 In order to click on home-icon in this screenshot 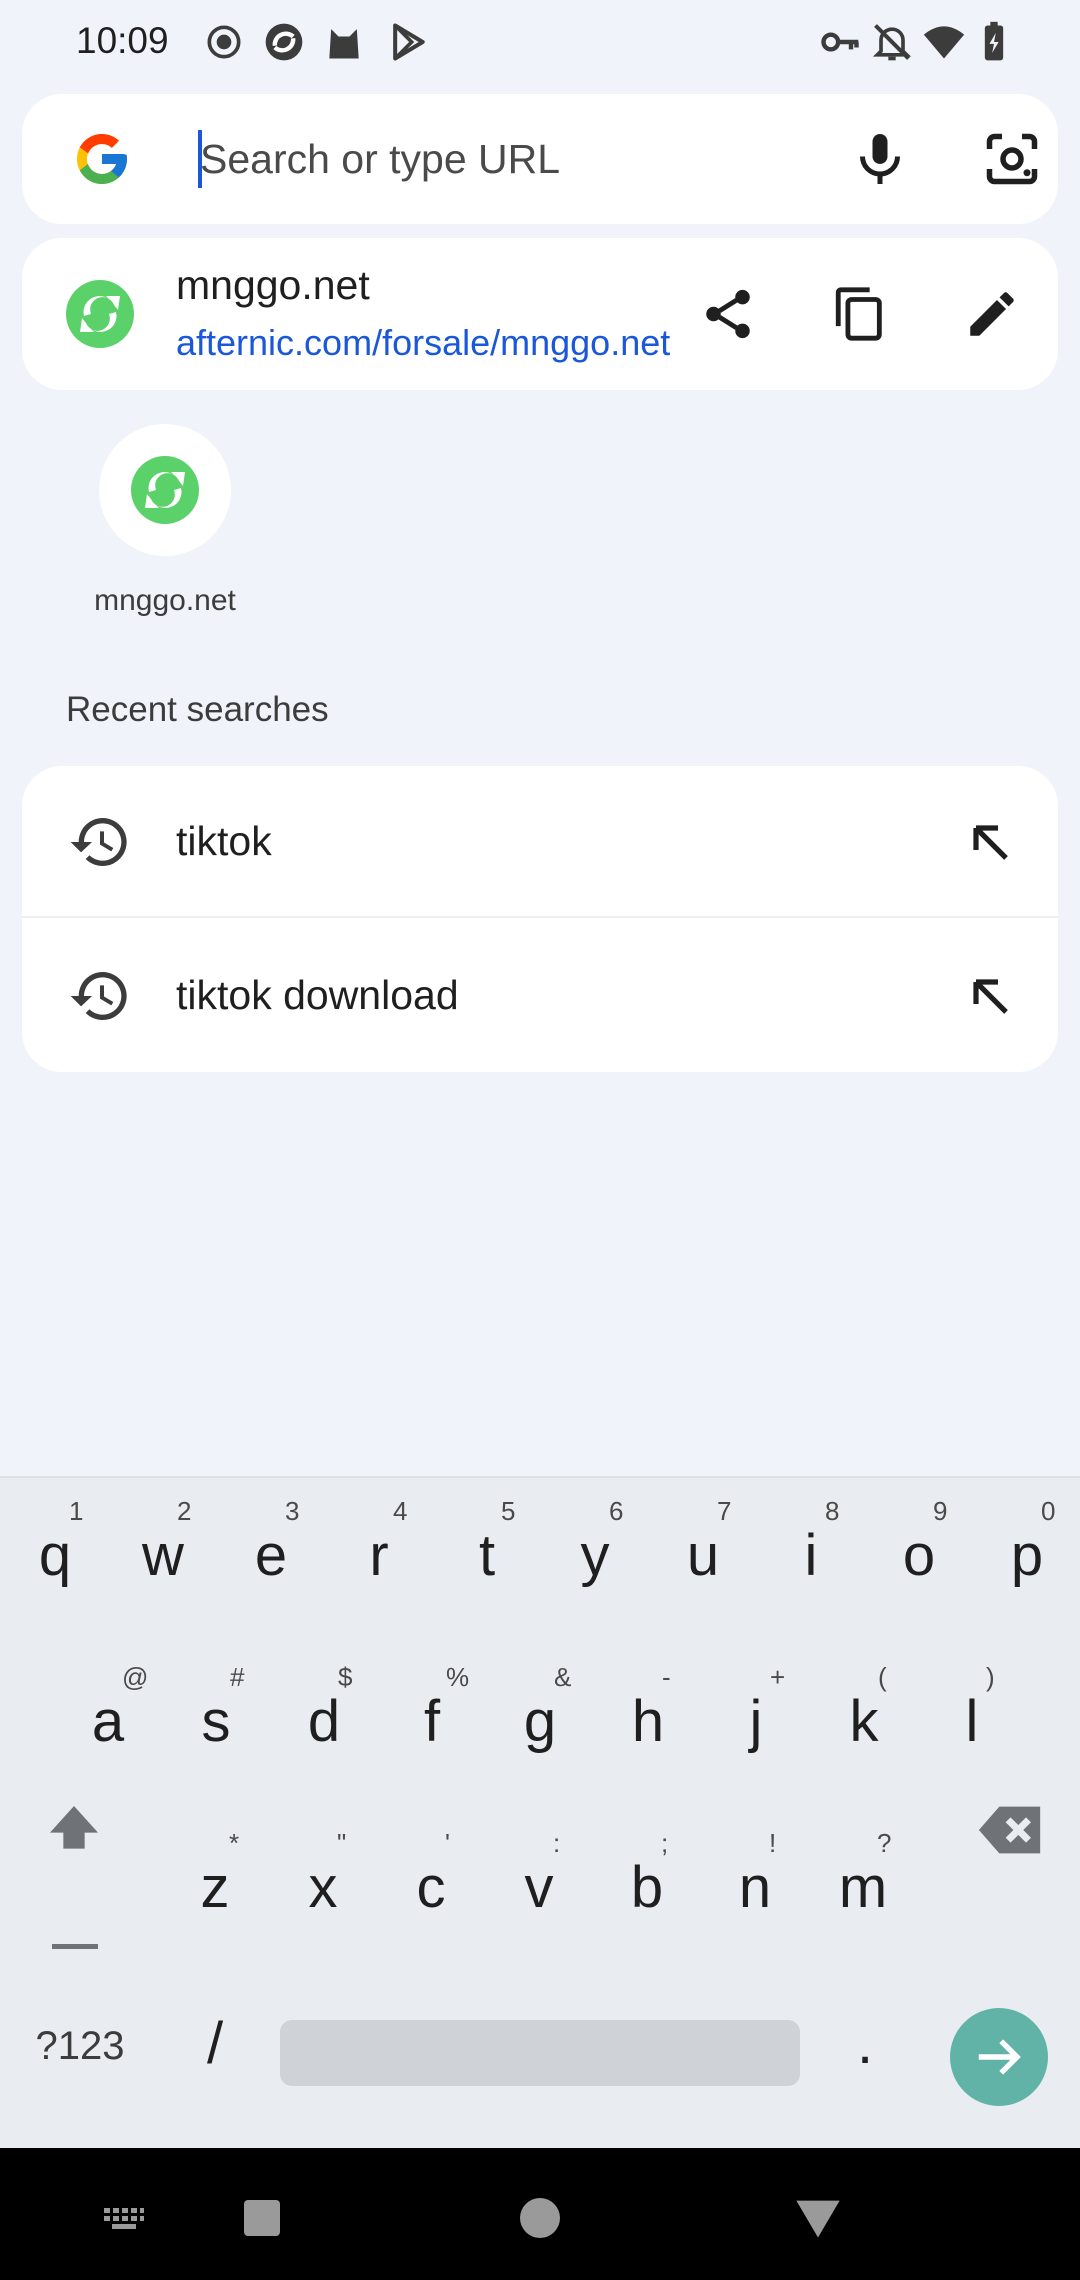, I will do `click(540, 2218)`.